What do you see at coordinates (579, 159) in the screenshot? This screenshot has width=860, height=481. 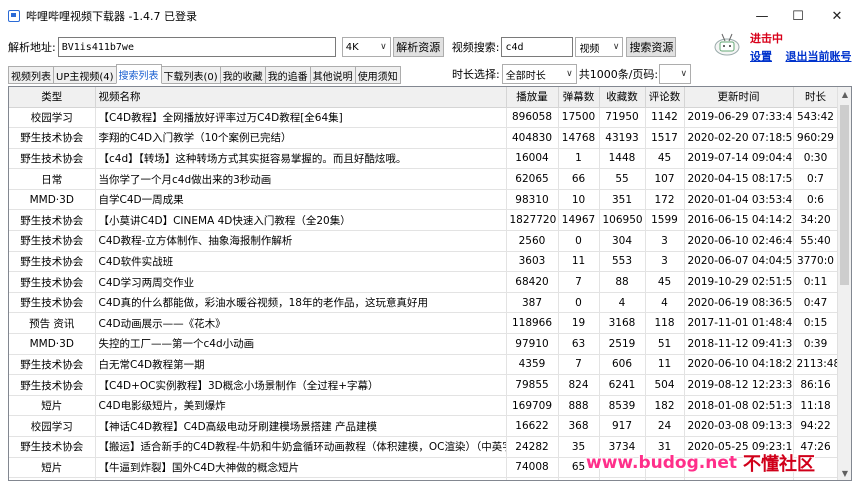 I see `cell-danmaku: 1` at bounding box center [579, 159].